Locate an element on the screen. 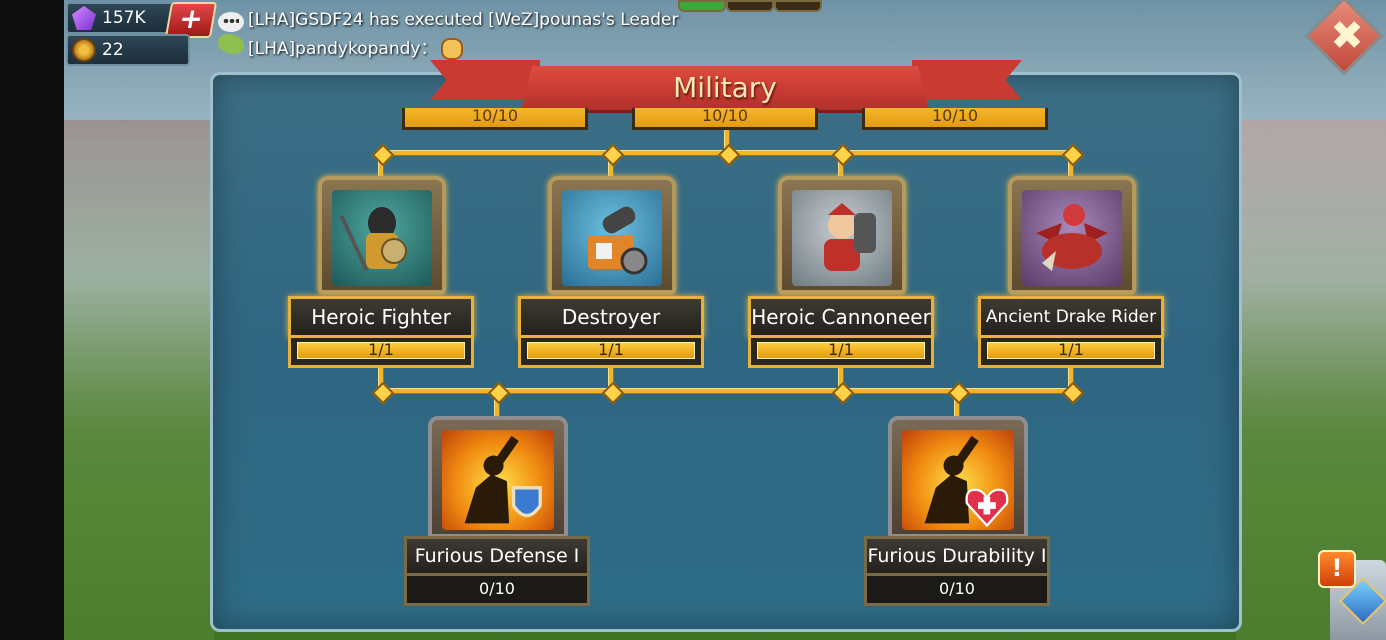 This screenshot has height=640, width=1386. ancient-drake-rider-portrait is located at coordinates (1072, 238).